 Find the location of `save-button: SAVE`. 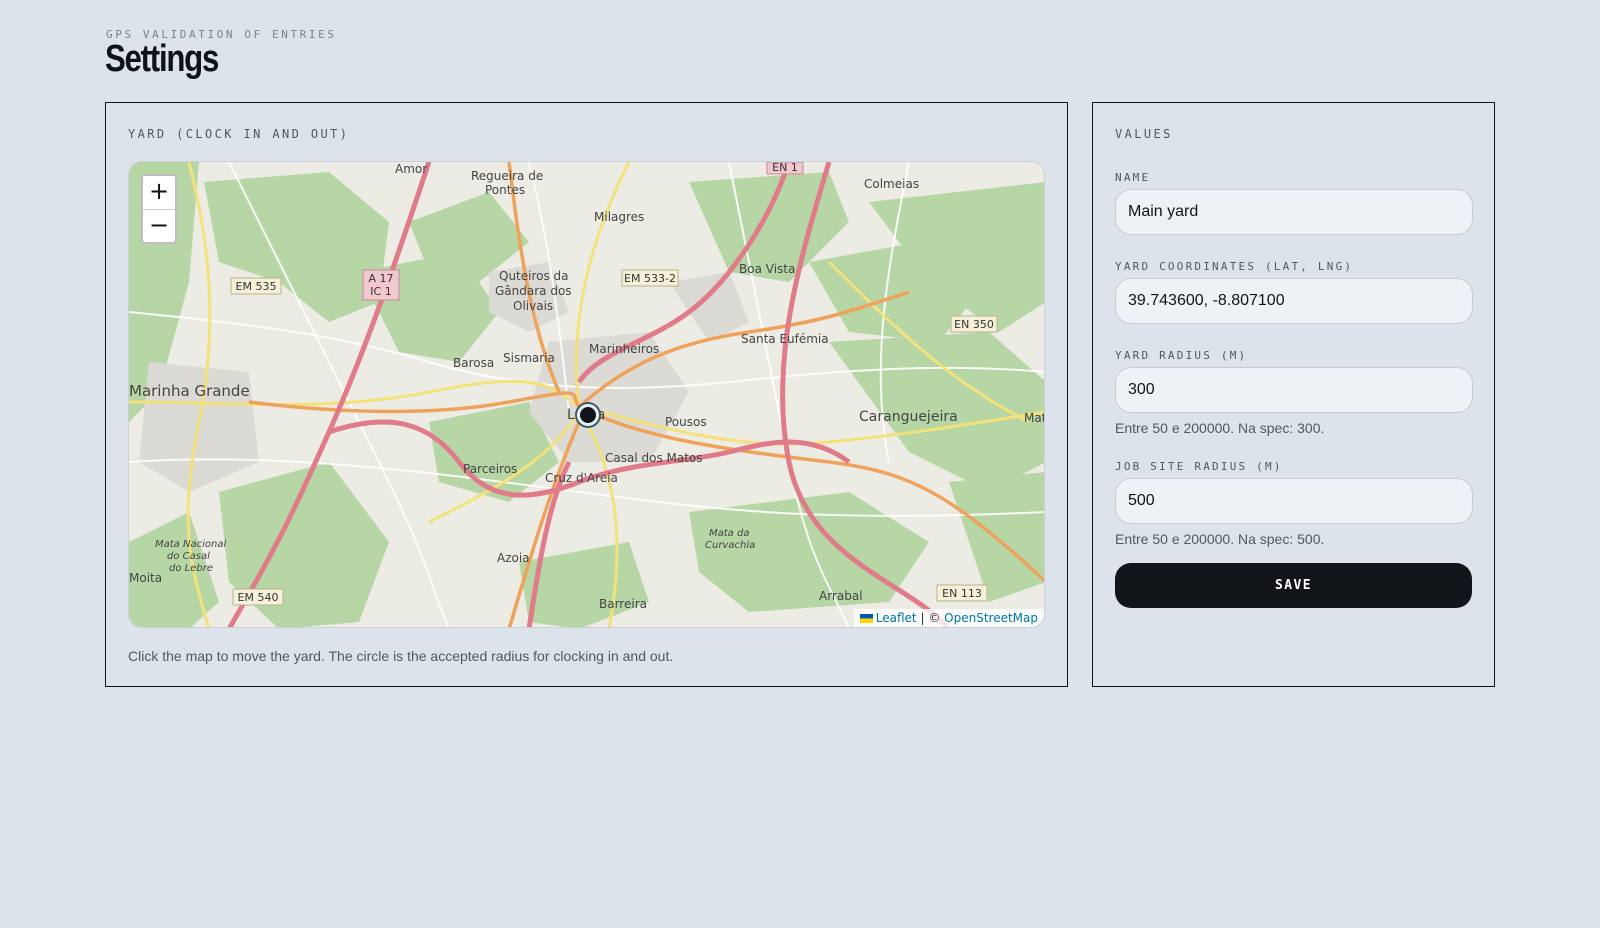

save-button: SAVE is located at coordinates (1293, 585).